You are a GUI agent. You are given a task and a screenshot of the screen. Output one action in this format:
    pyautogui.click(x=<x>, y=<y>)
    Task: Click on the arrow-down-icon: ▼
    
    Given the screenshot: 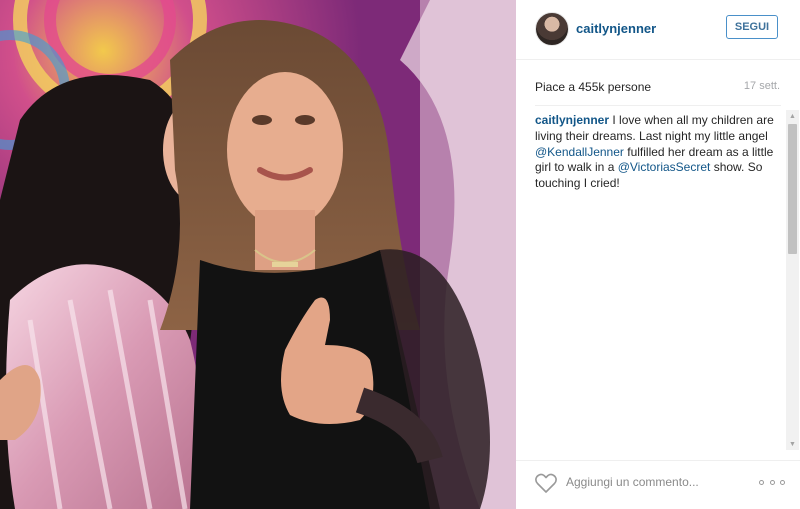 What is the action you would take?
    pyautogui.click(x=792, y=444)
    